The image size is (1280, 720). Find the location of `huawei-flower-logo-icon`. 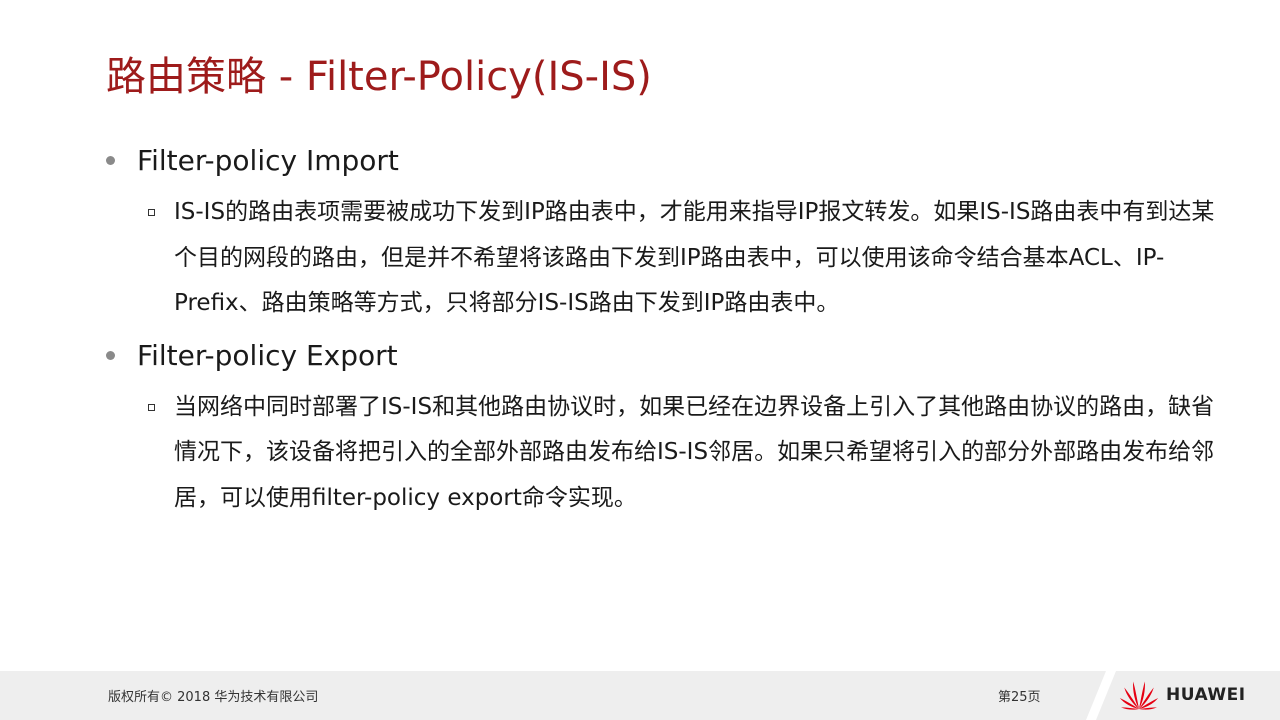

huawei-flower-logo-icon is located at coordinates (1139, 695).